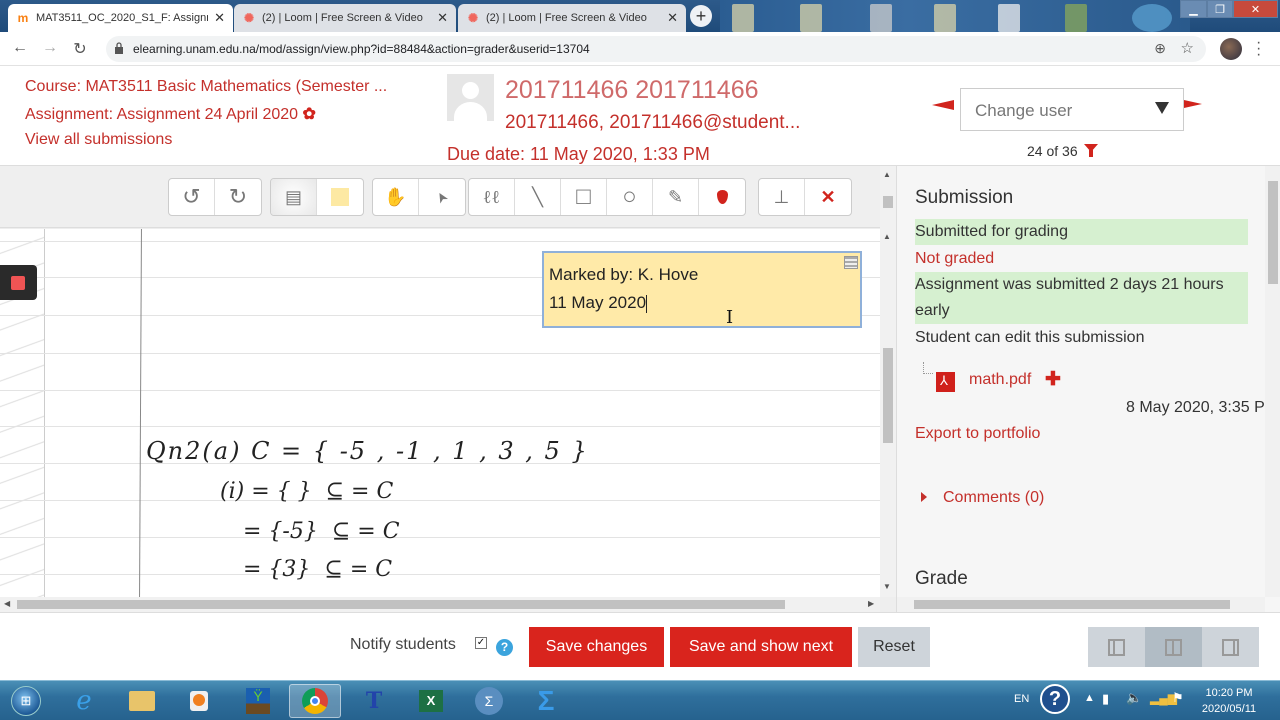  What do you see at coordinates (374, 701) in the screenshot?
I see `texmaker-icon: T` at bounding box center [374, 701].